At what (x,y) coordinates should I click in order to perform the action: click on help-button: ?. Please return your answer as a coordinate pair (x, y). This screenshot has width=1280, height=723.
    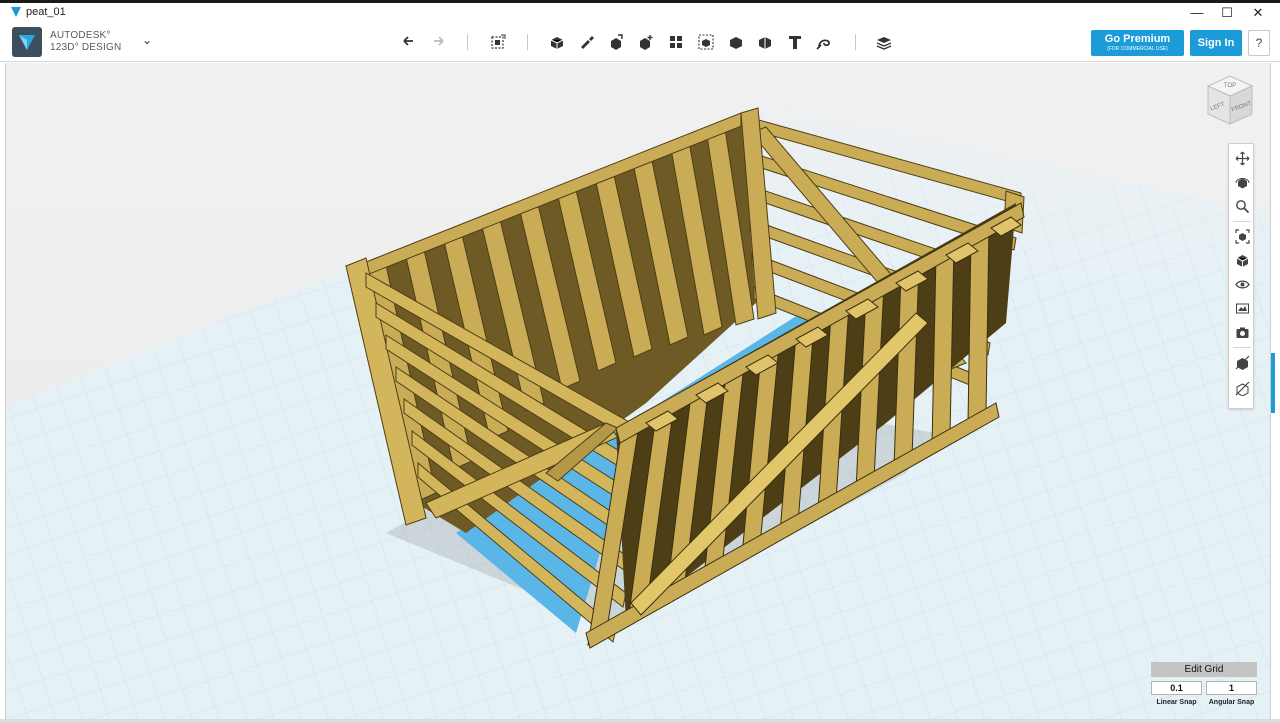
    Looking at the image, I should click on (1259, 43).